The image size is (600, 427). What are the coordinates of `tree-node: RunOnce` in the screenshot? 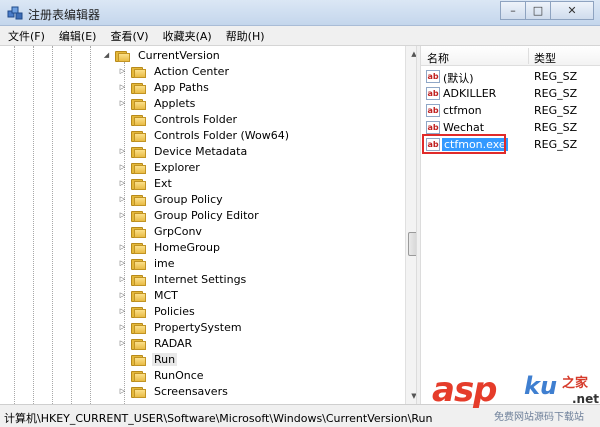 It's located at (162, 375).